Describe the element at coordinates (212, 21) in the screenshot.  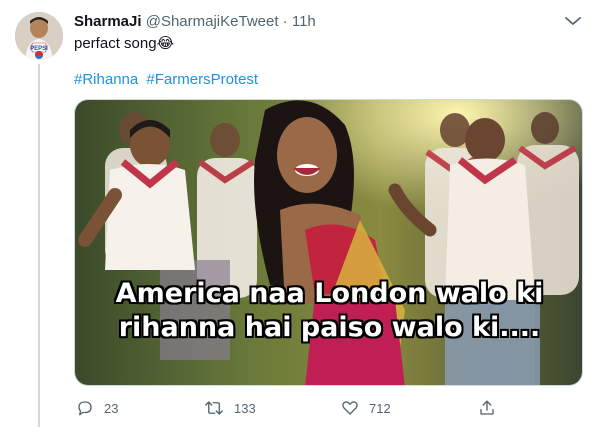
I see `author-handle: @SharmajiKeTweet` at that location.